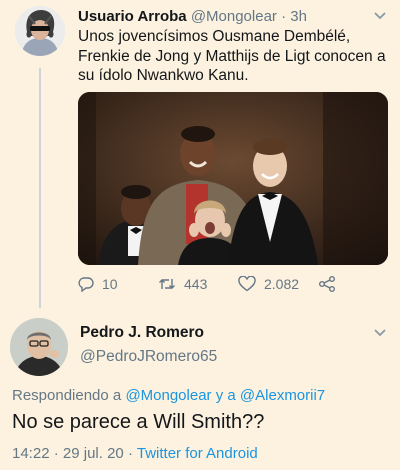 This screenshot has width=400, height=470. I want to click on retweet-action: 443, so click(182, 284).